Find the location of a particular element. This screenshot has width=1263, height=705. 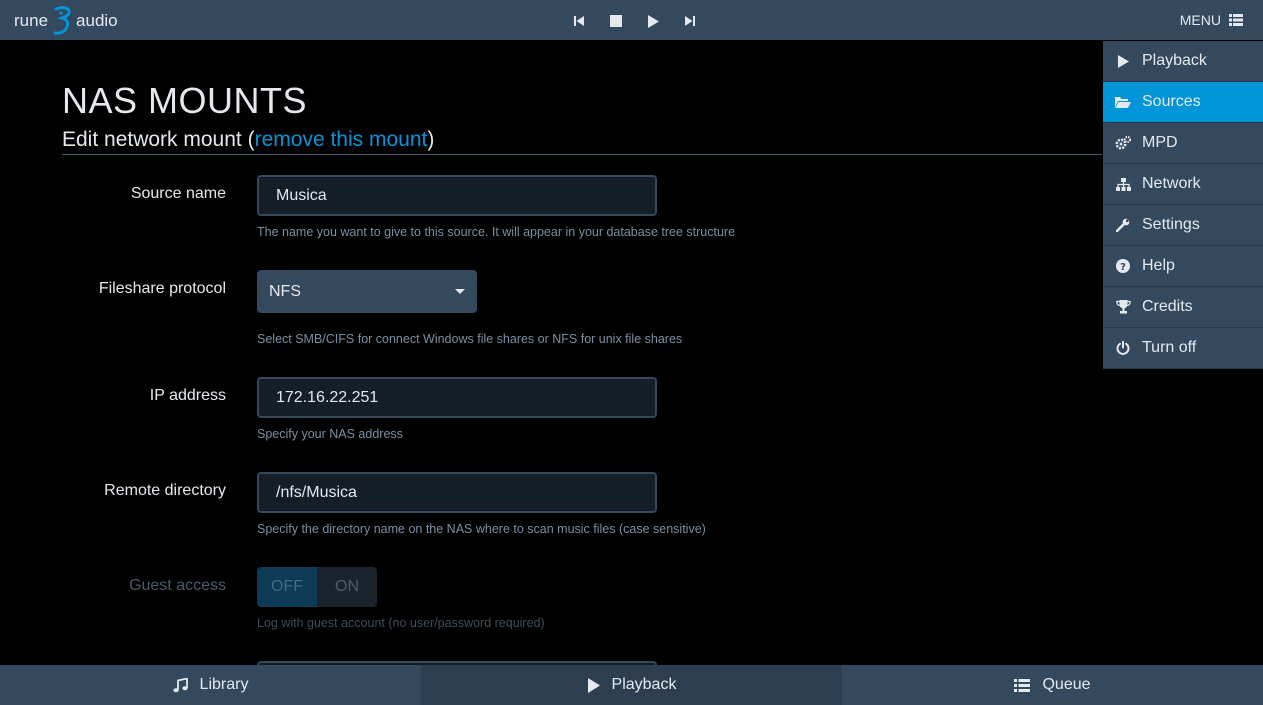

tab-library: Library is located at coordinates (210, 685).